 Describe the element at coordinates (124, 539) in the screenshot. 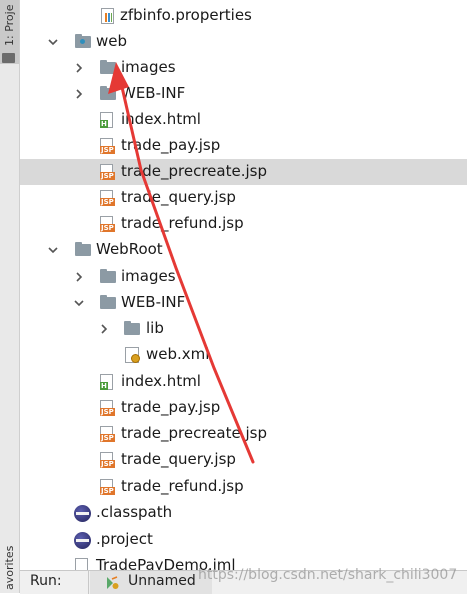

I see `tree-label: .project` at that location.